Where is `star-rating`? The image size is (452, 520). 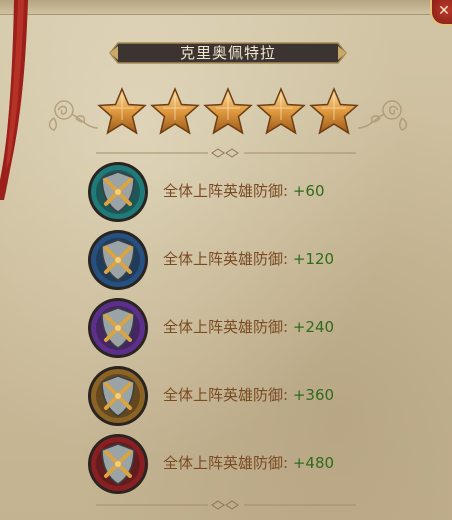 star-rating is located at coordinates (228, 114).